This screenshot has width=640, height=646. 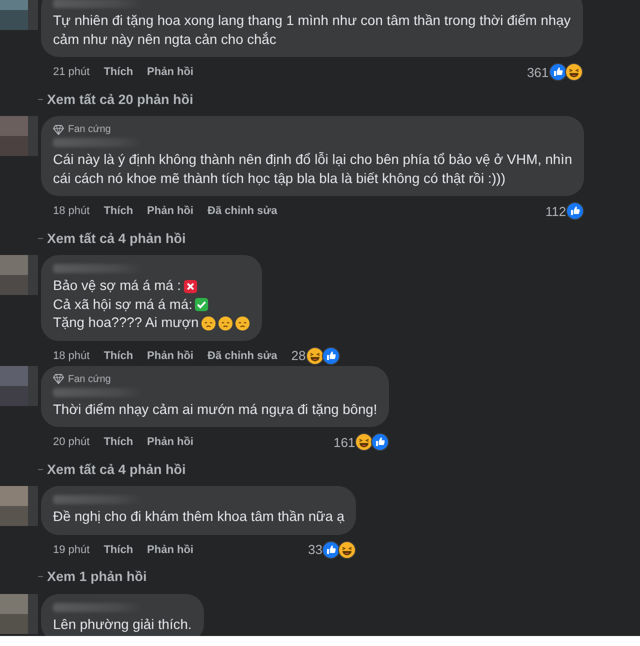 I want to click on view-replies-link: Xem tất cả 20 phản hồi, so click(x=120, y=99).